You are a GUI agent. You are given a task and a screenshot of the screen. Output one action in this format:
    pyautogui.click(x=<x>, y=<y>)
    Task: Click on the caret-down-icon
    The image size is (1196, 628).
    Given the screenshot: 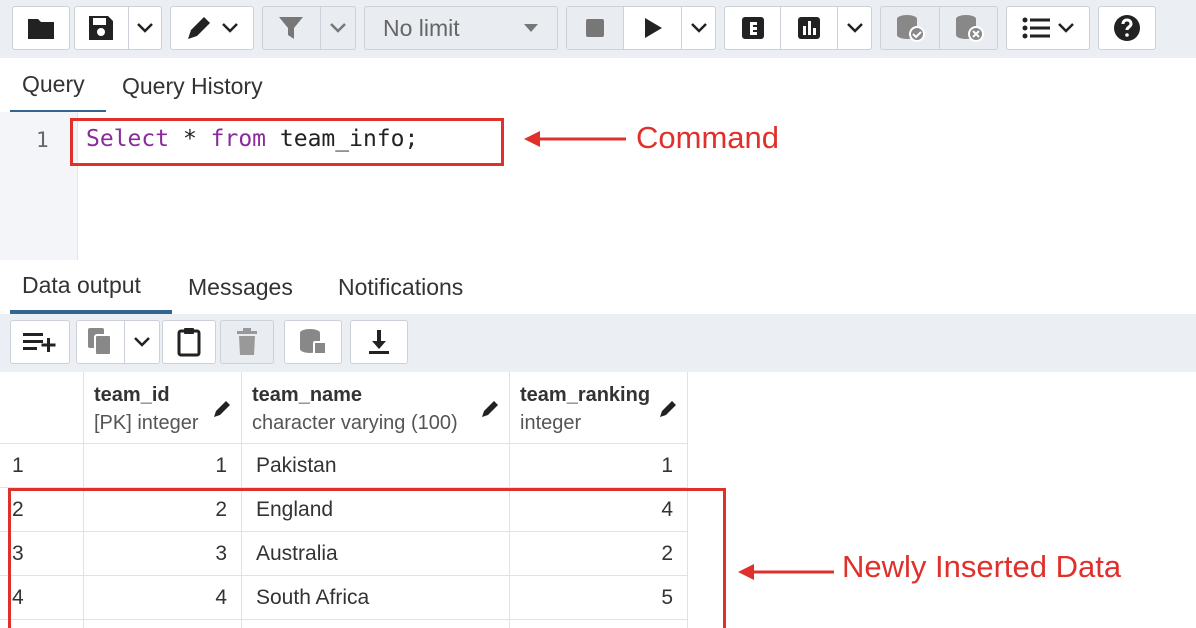 What is the action you would take?
    pyautogui.click(x=531, y=28)
    